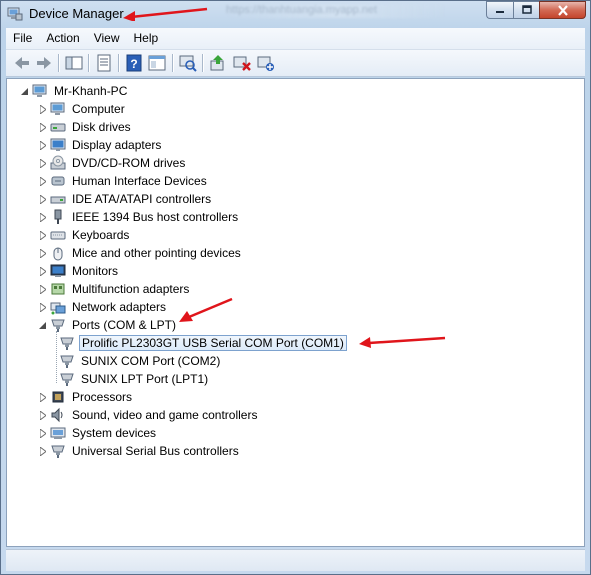 Image resolution: width=591 pixels, height=575 pixels. What do you see at coordinates (156, 253) in the screenshot?
I see `tree-item-label: Mice and other pointing devices` at bounding box center [156, 253].